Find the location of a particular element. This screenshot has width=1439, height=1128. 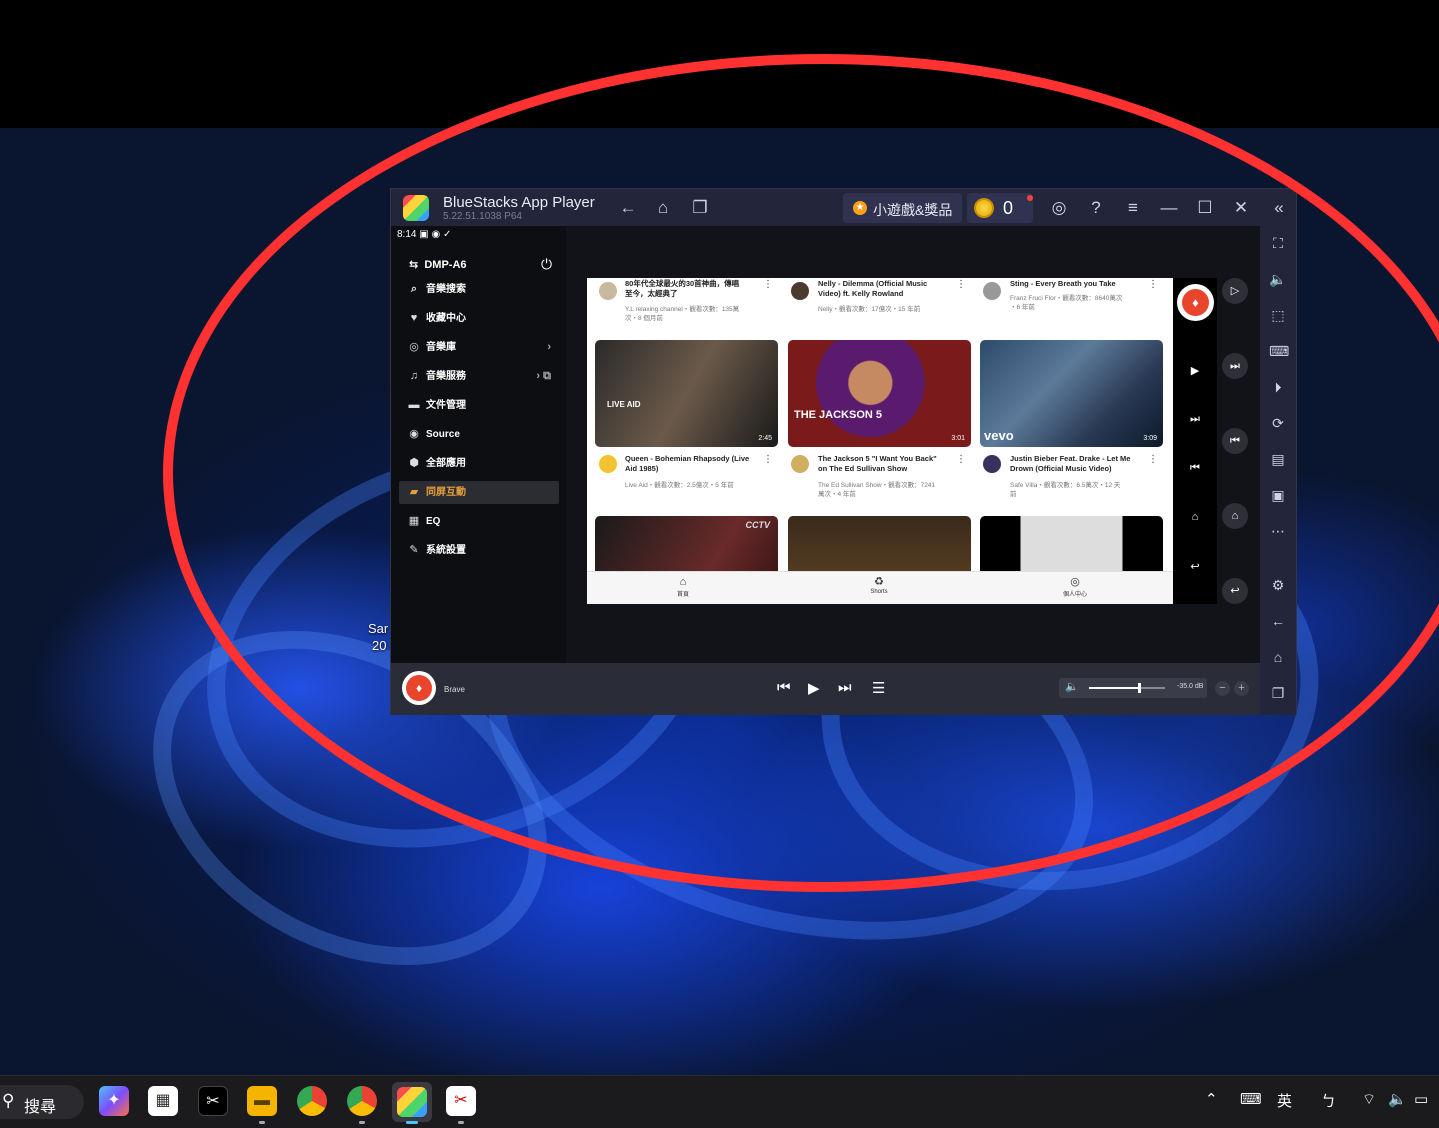

chrome-profile-icon is located at coordinates (362, 1101).